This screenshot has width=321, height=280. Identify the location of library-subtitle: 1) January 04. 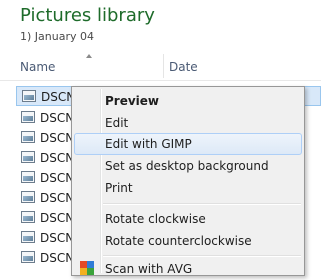
(57, 36).